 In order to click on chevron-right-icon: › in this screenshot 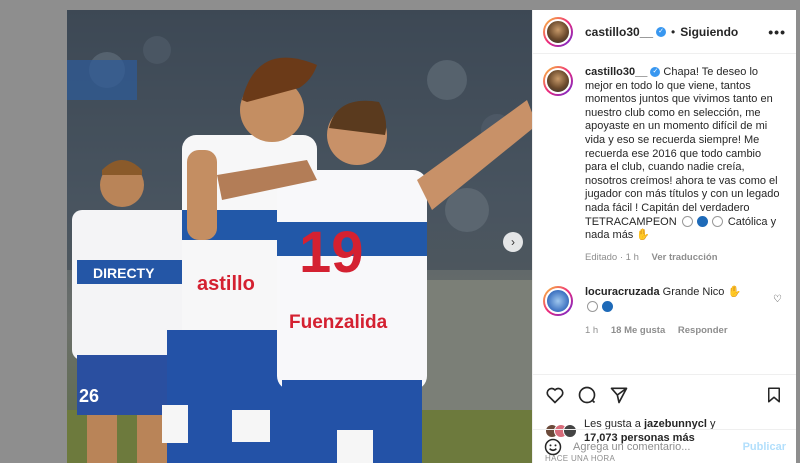, I will do `click(513, 242)`.